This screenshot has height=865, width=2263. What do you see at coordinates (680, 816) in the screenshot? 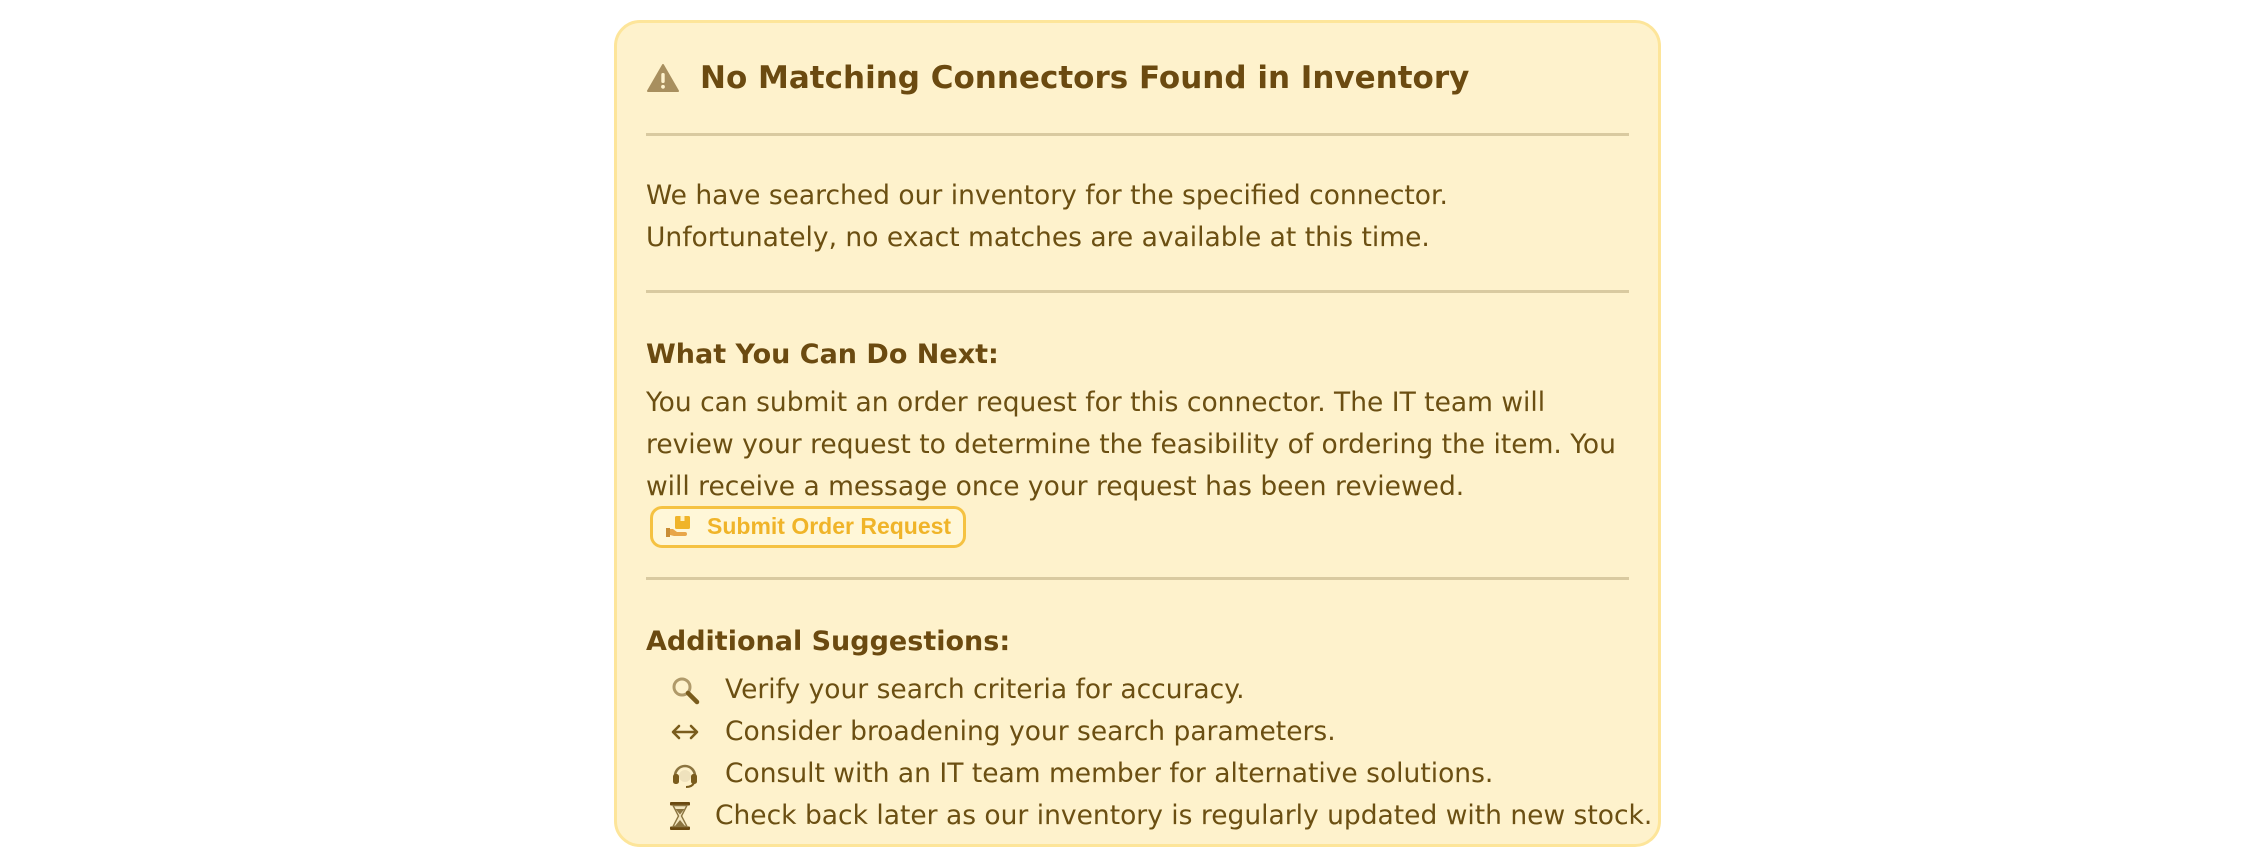
I see `hourglass-icon` at bounding box center [680, 816].